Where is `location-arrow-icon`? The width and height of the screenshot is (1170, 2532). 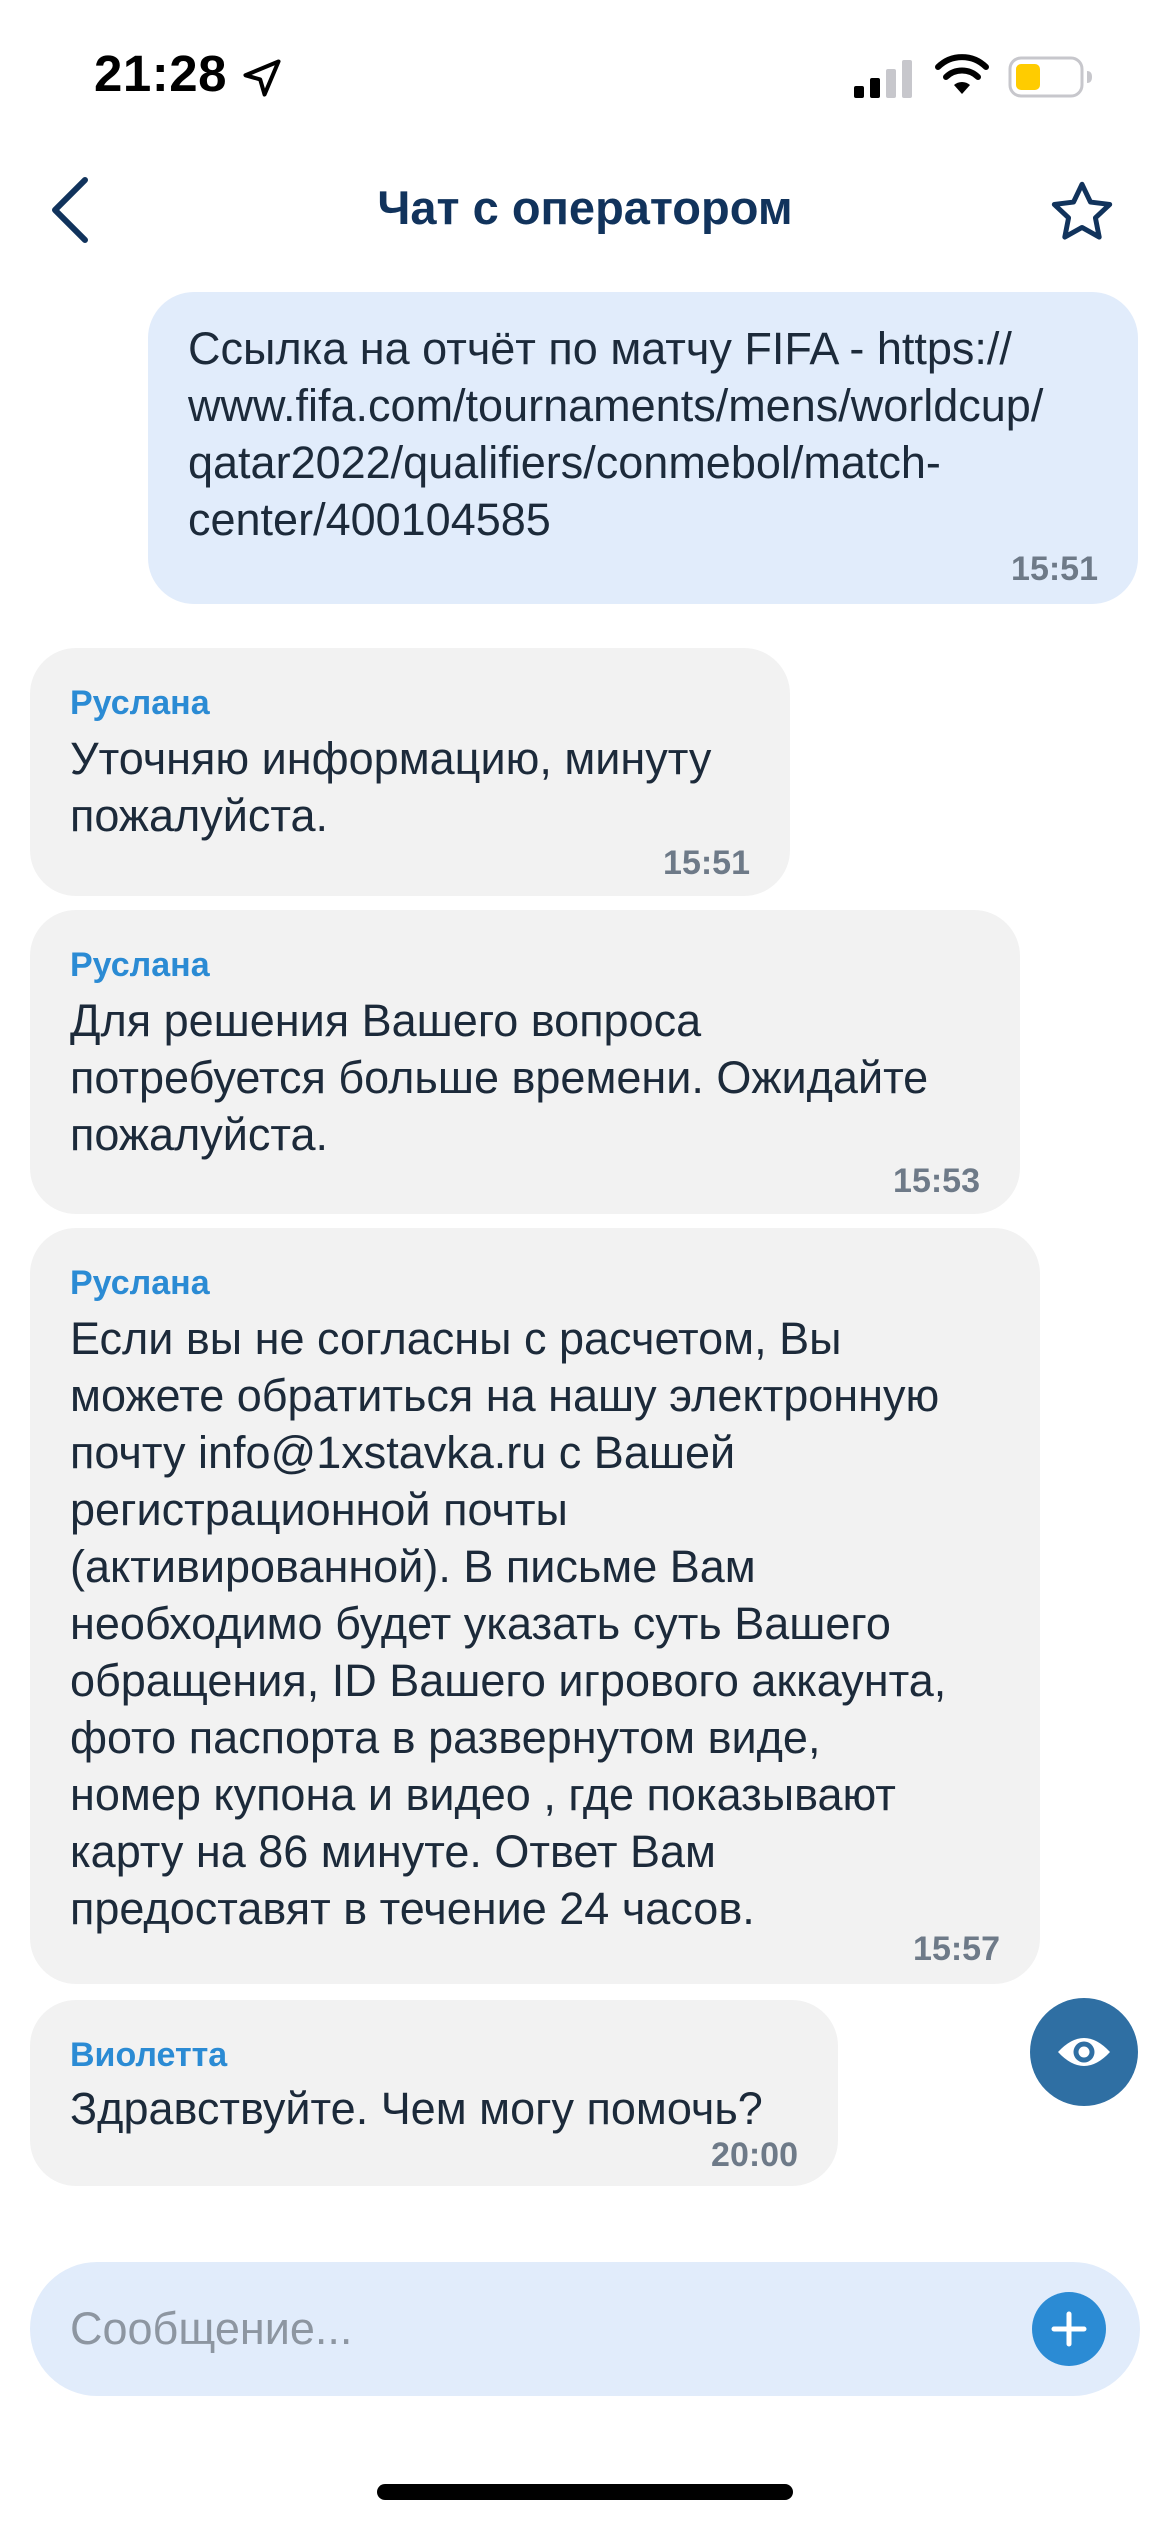 location-arrow-icon is located at coordinates (262, 78).